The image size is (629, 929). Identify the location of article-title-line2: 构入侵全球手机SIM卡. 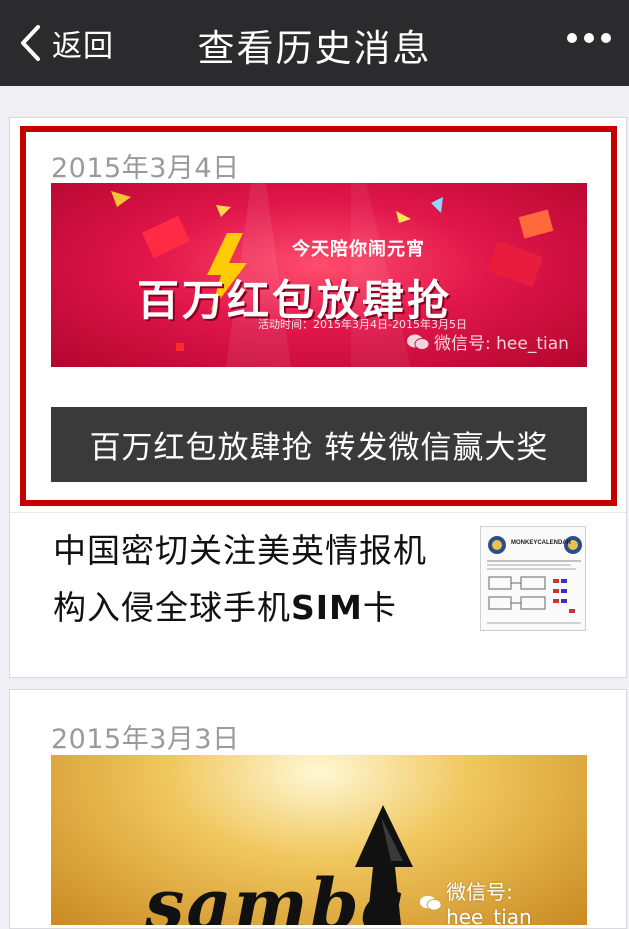
(253, 607).